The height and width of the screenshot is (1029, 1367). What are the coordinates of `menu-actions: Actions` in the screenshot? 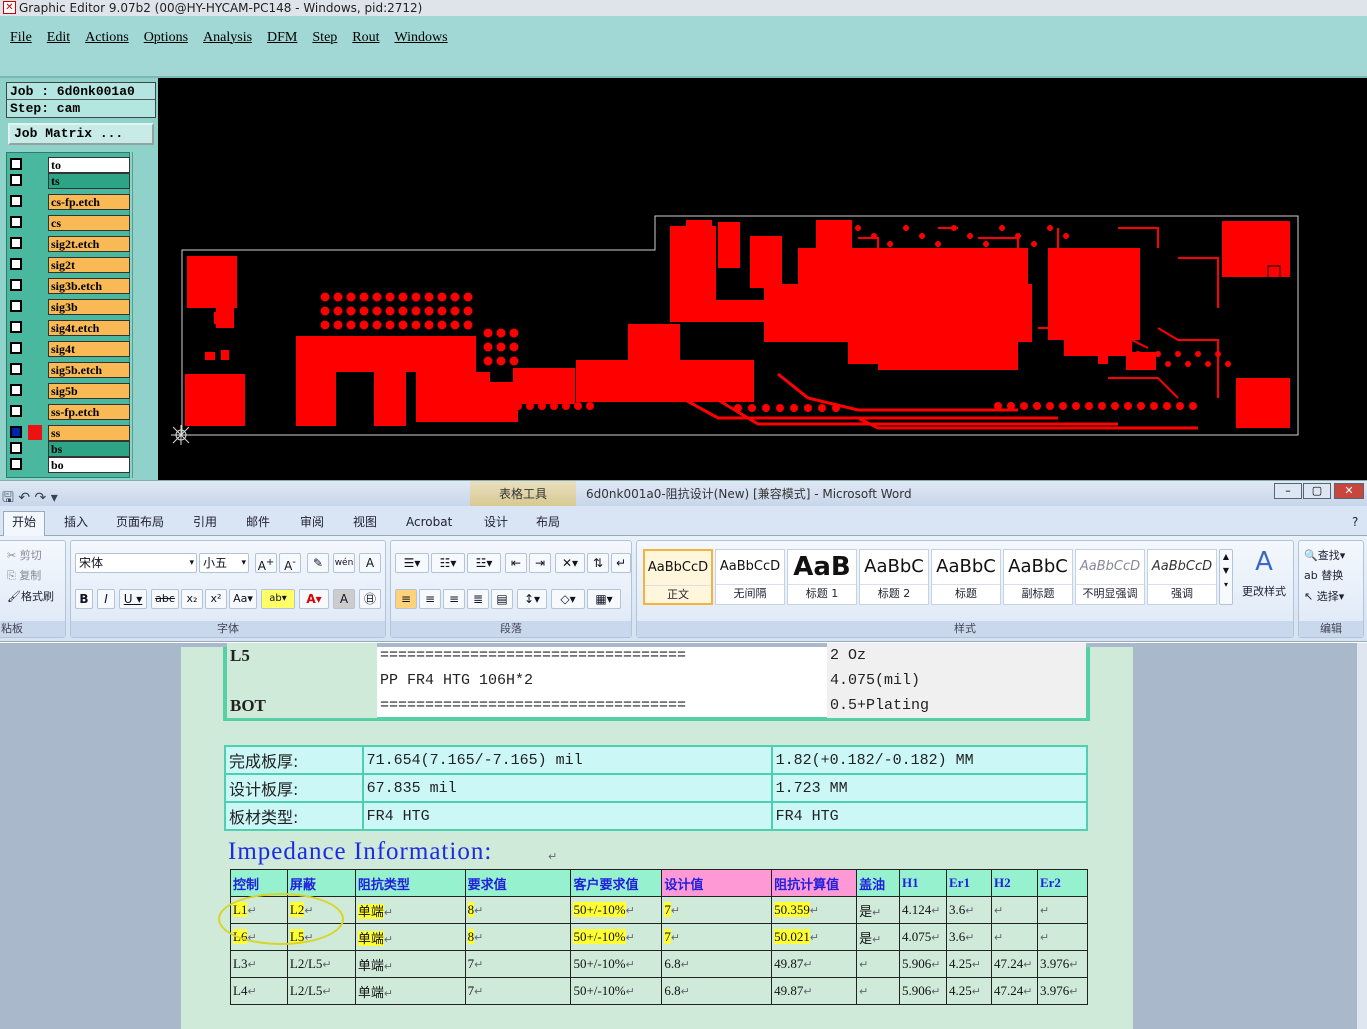 It's located at (107, 38).